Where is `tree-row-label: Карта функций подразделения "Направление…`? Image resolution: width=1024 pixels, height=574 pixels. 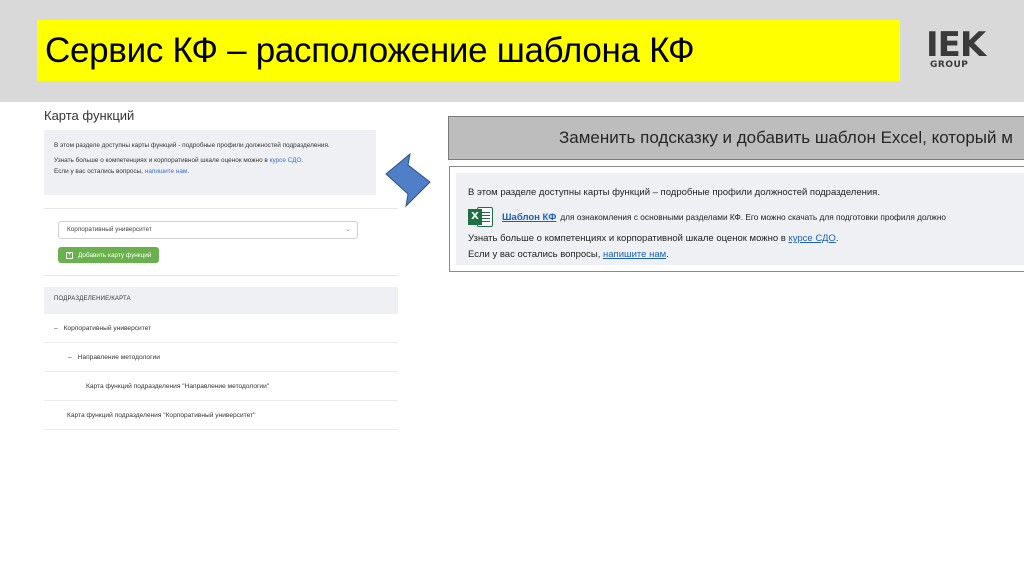 tree-row-label: Карта функций подразделения "Направление… is located at coordinates (177, 386).